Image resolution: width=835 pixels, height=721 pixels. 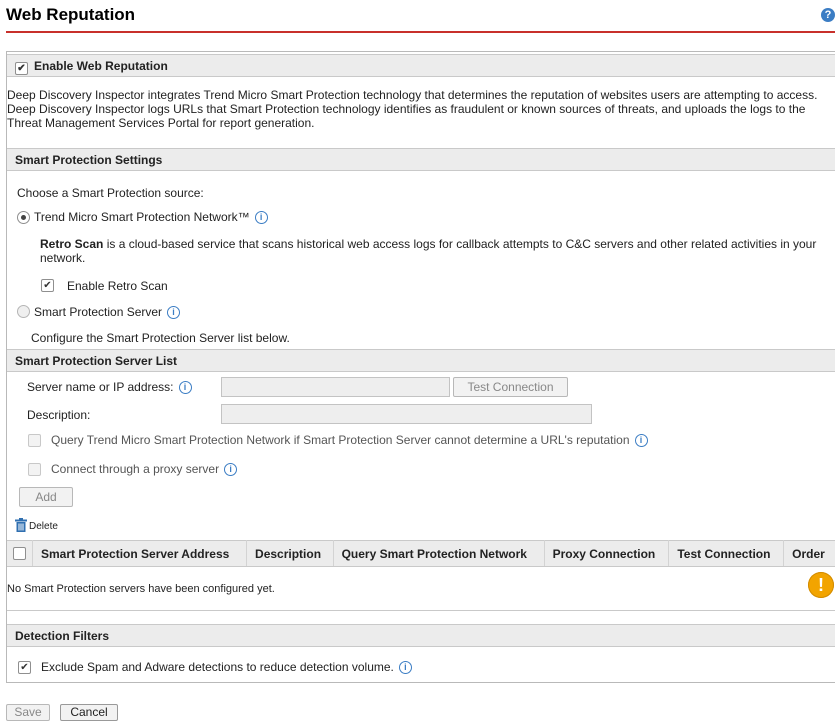 What do you see at coordinates (100, 387) in the screenshot?
I see `server-name-label: Server name or IP address:` at bounding box center [100, 387].